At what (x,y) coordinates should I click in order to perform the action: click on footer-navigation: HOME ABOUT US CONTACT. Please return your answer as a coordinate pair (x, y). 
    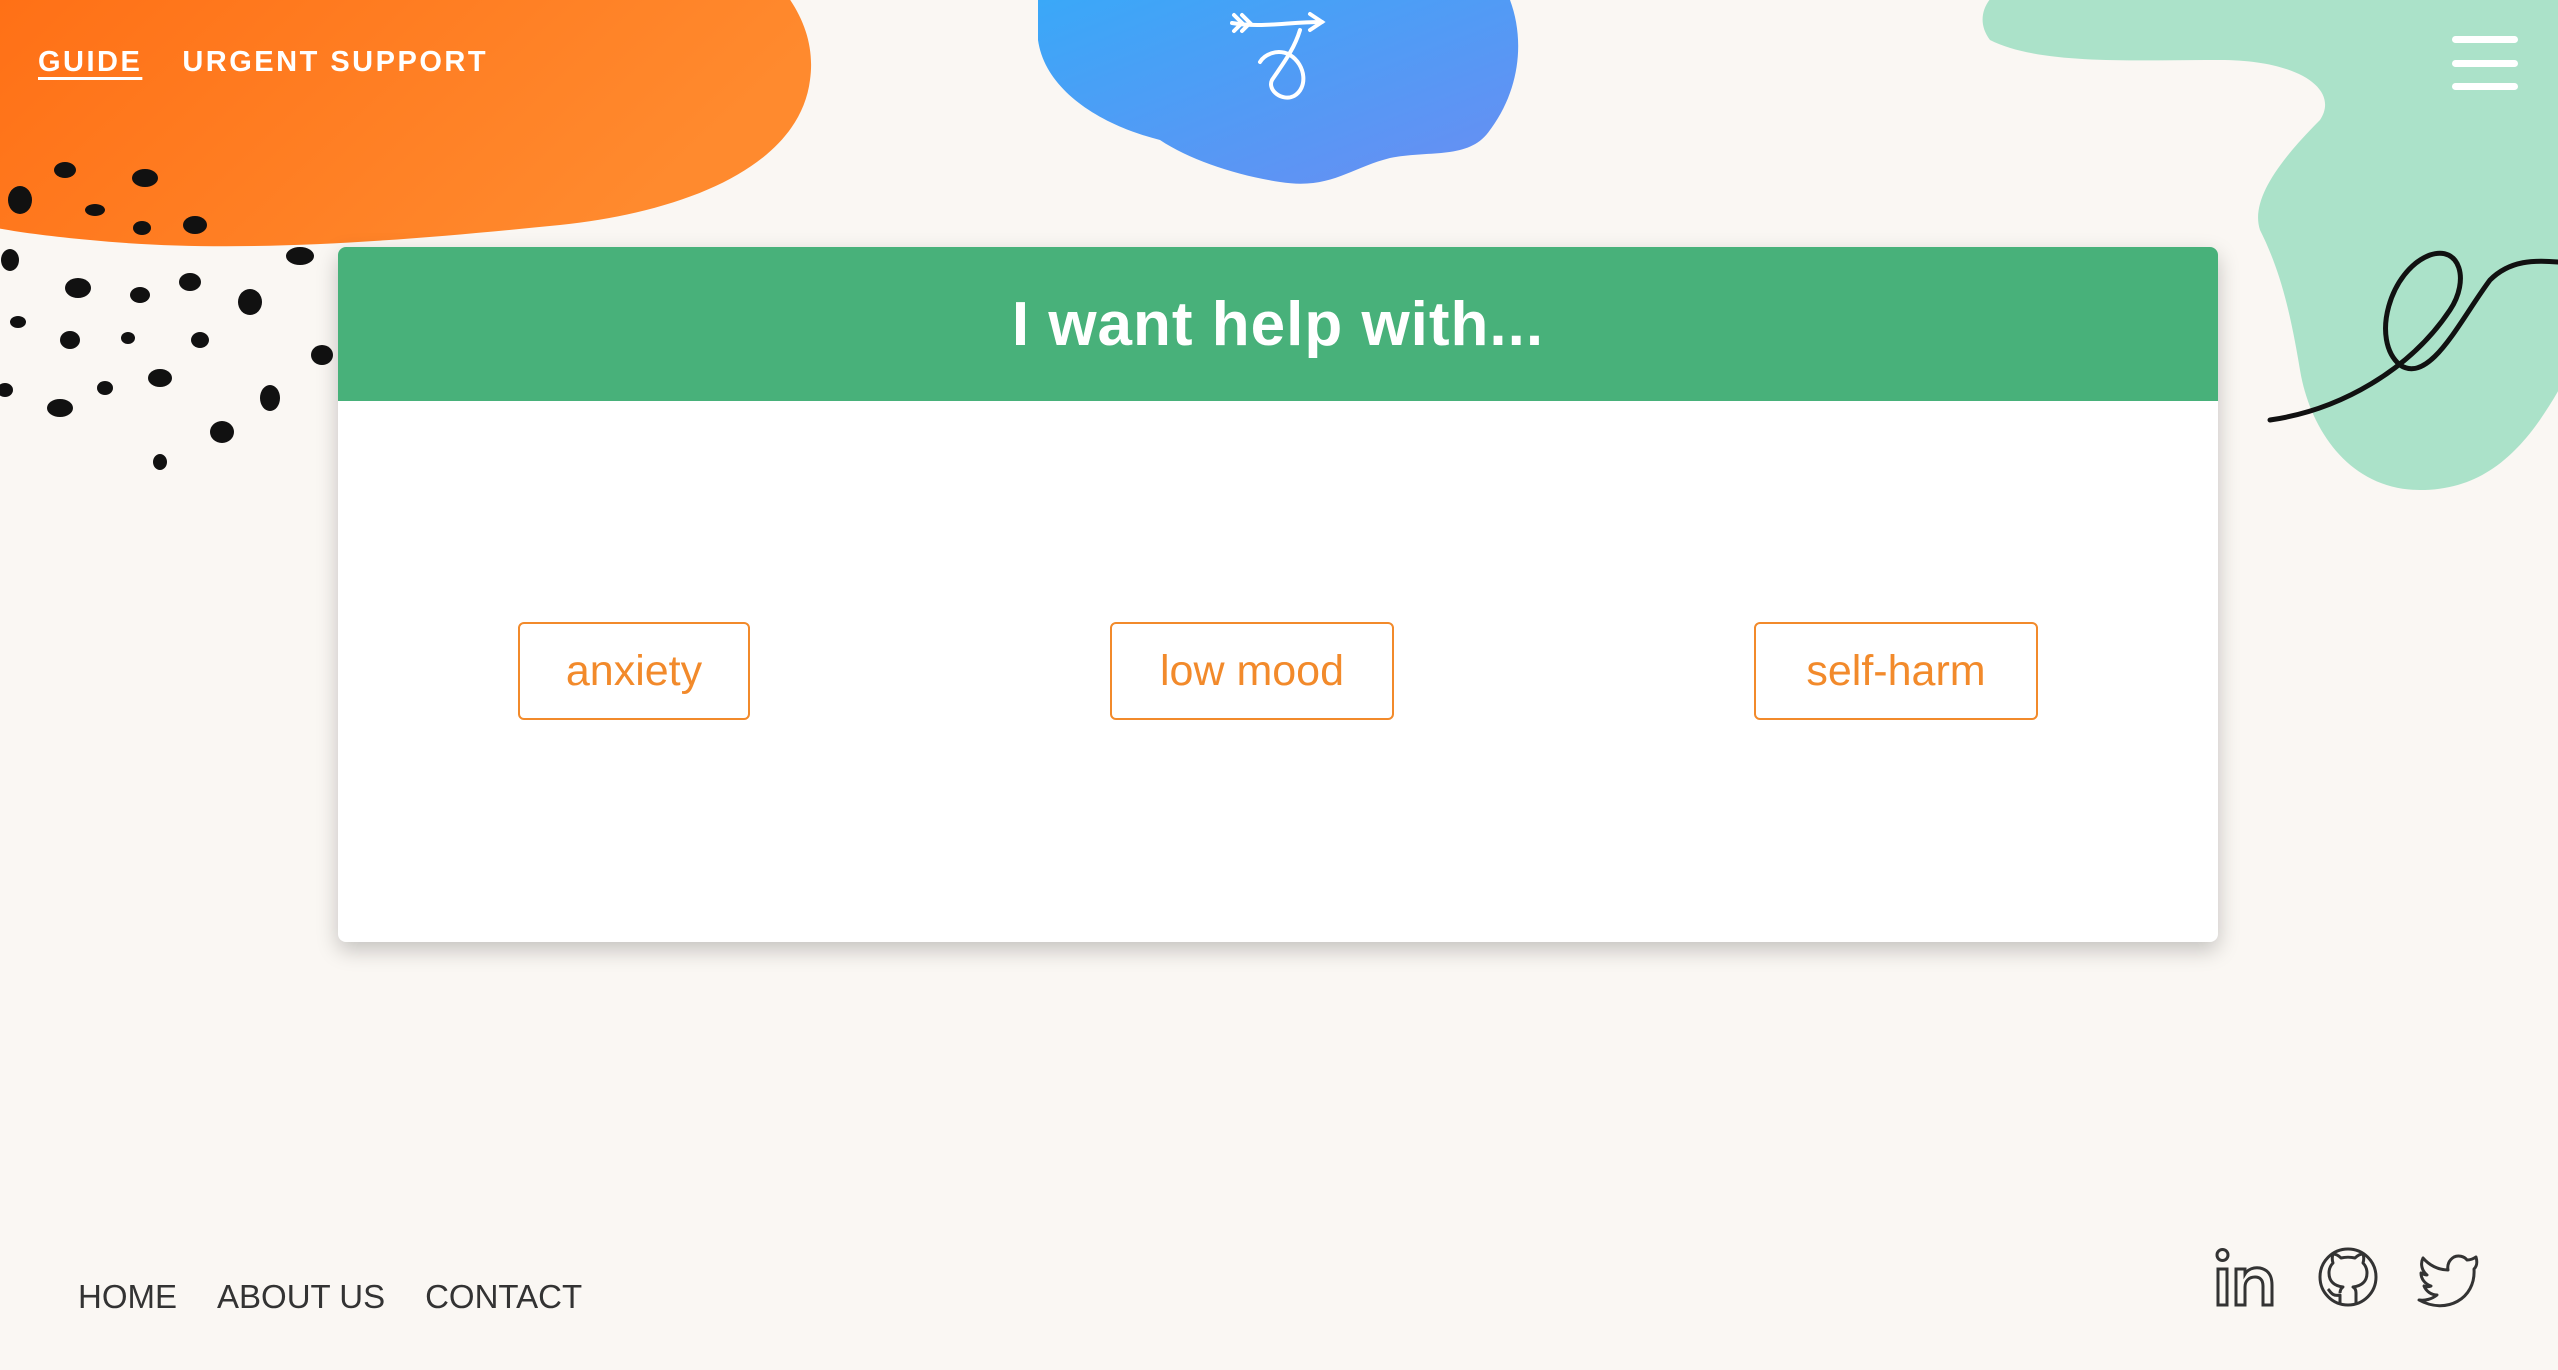
    Looking at the image, I should click on (330, 1297).